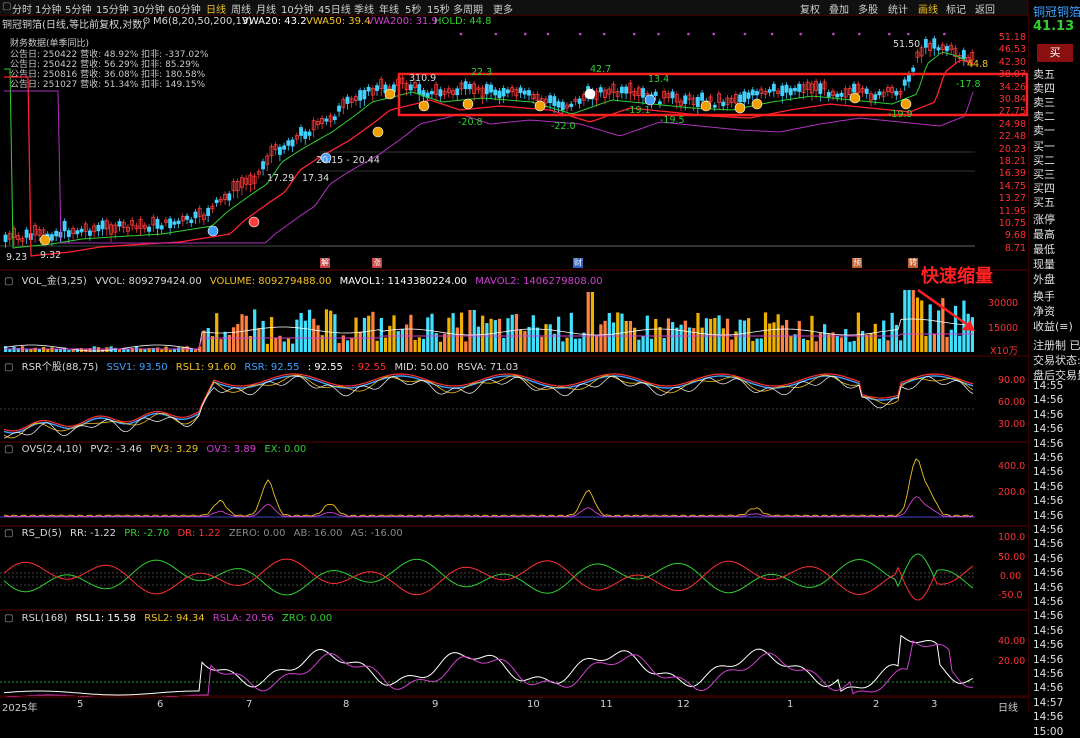 The width and height of the screenshot is (1080, 738). I want to click on tab-period-0: 分时, so click(22, 8).